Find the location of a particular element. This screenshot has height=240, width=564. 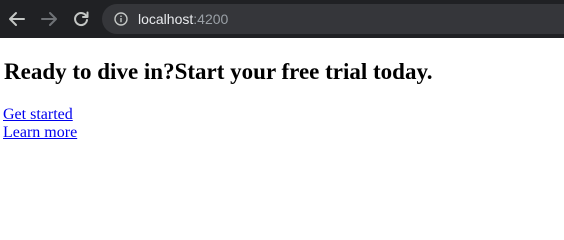

url-text: localhost:4200 is located at coordinates (183, 19).